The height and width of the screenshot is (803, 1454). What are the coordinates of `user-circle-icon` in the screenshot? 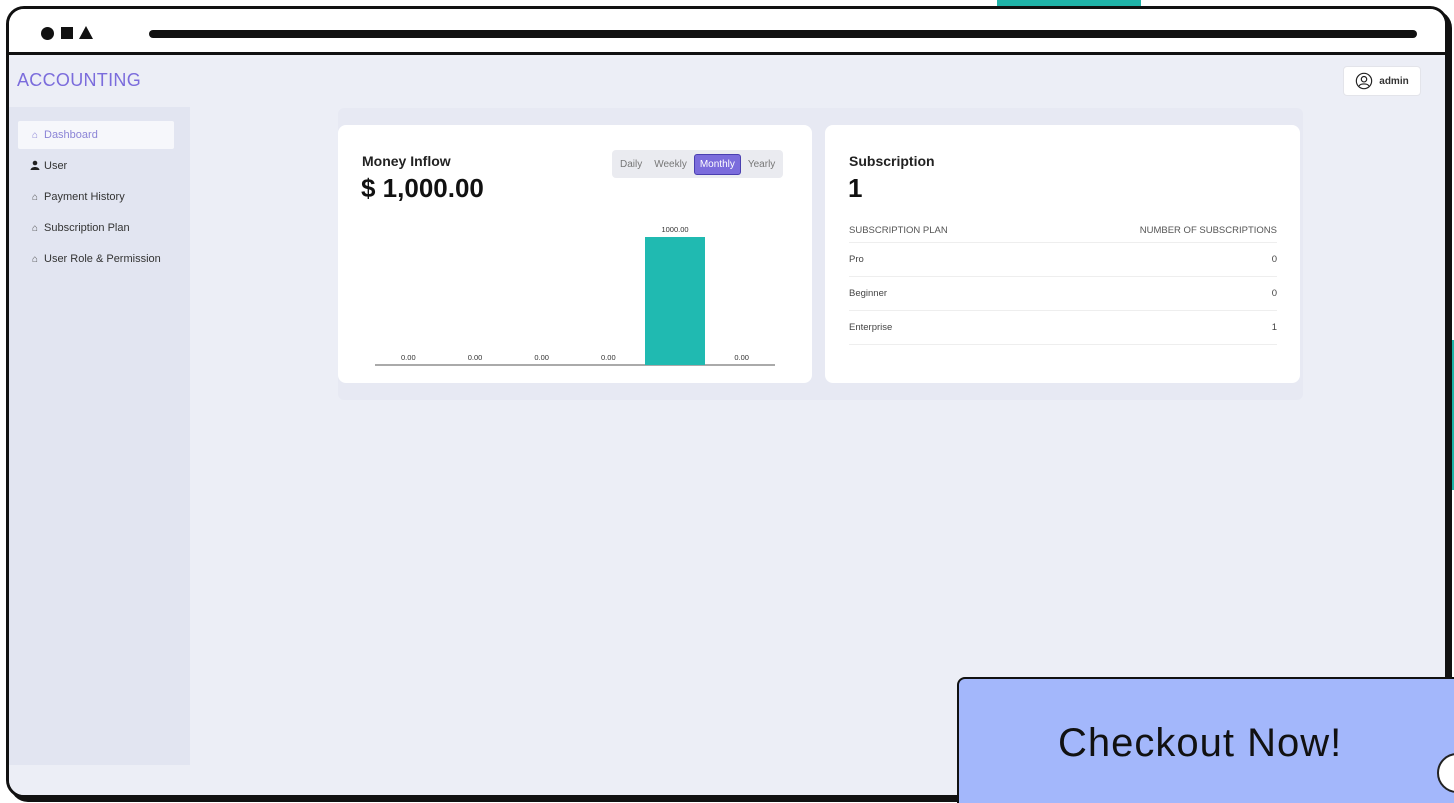 It's located at (1364, 81).